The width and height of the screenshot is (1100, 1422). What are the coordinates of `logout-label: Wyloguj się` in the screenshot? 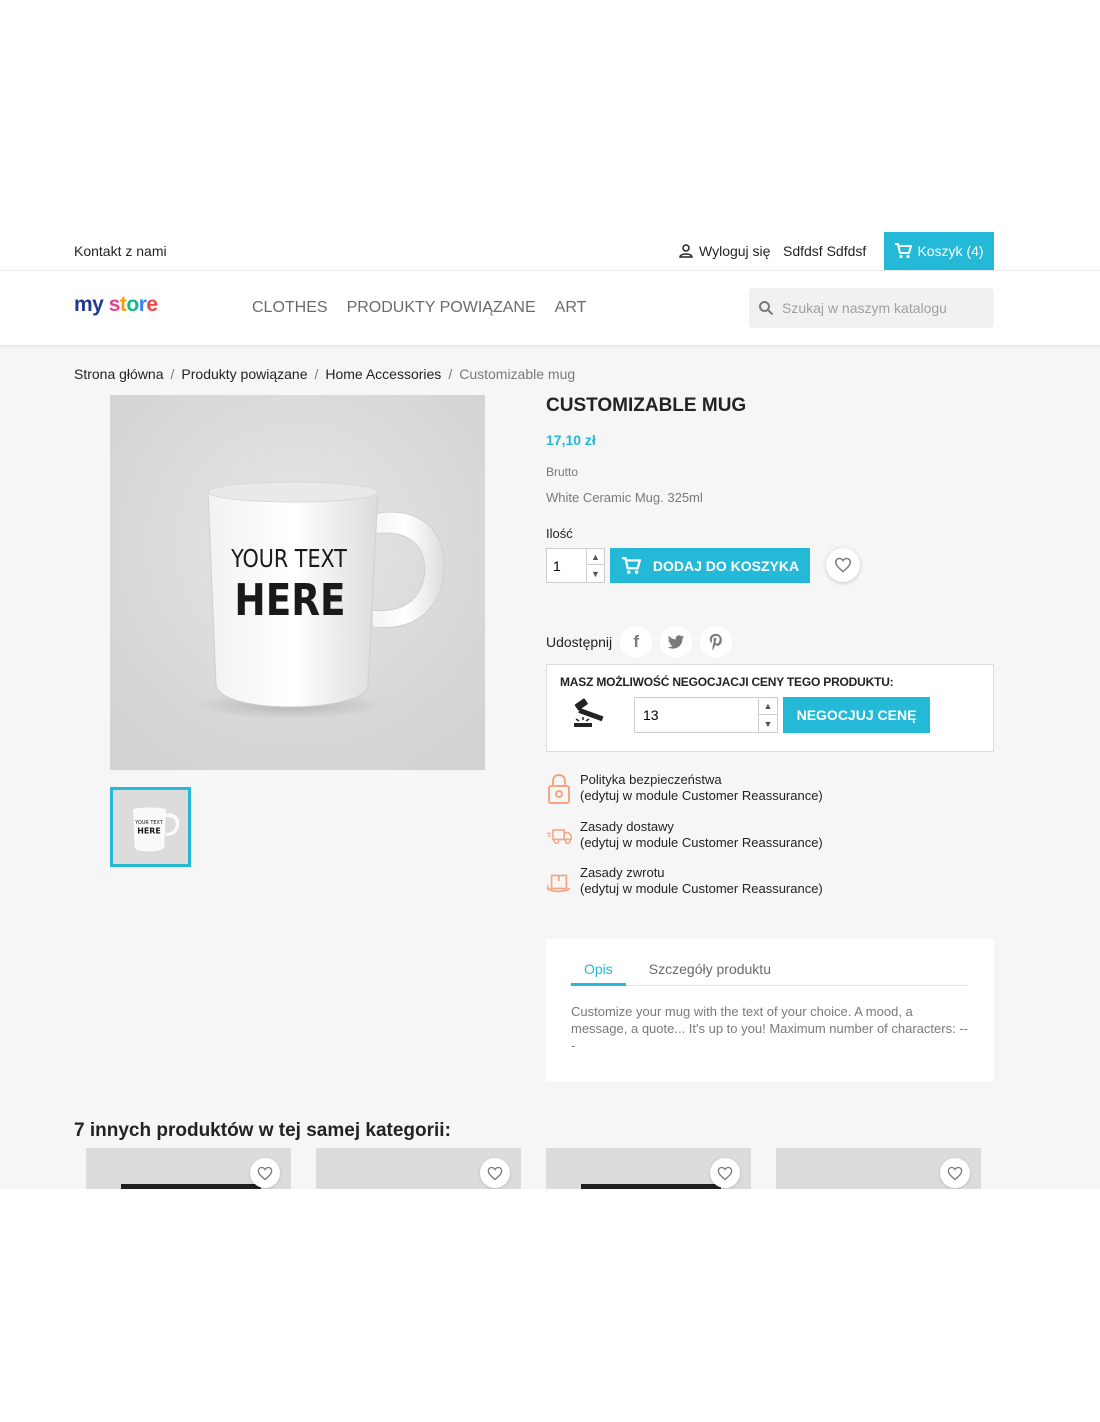 It's located at (735, 251).